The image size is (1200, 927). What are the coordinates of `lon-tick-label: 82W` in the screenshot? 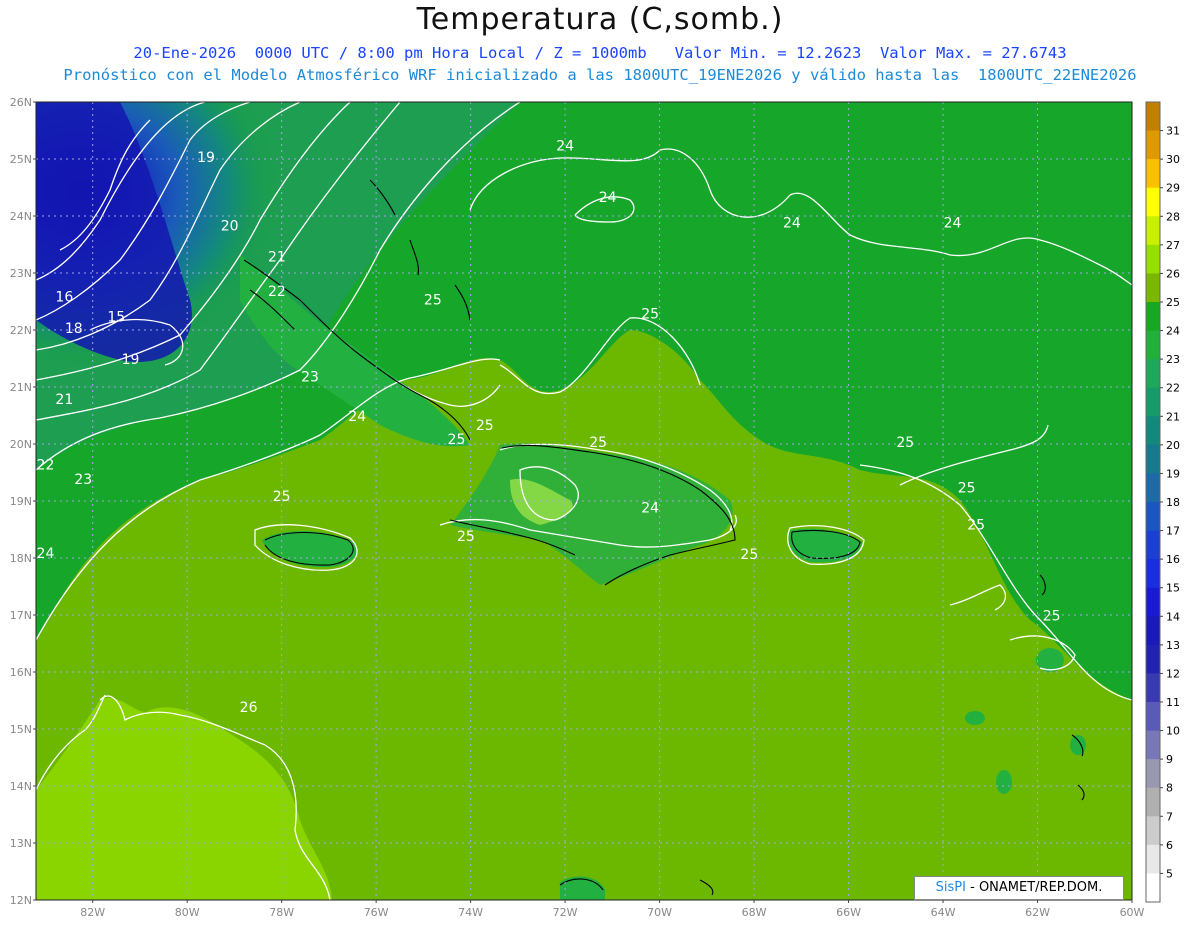 It's located at (92, 912).